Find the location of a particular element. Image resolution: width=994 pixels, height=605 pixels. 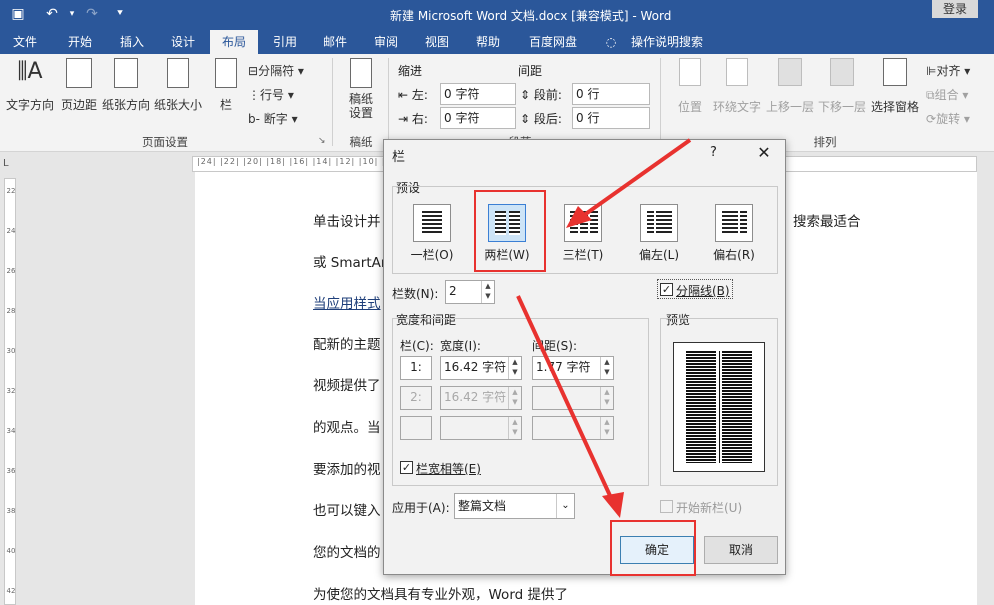

arrowhead-two-columns is located at coordinates (579, 217).